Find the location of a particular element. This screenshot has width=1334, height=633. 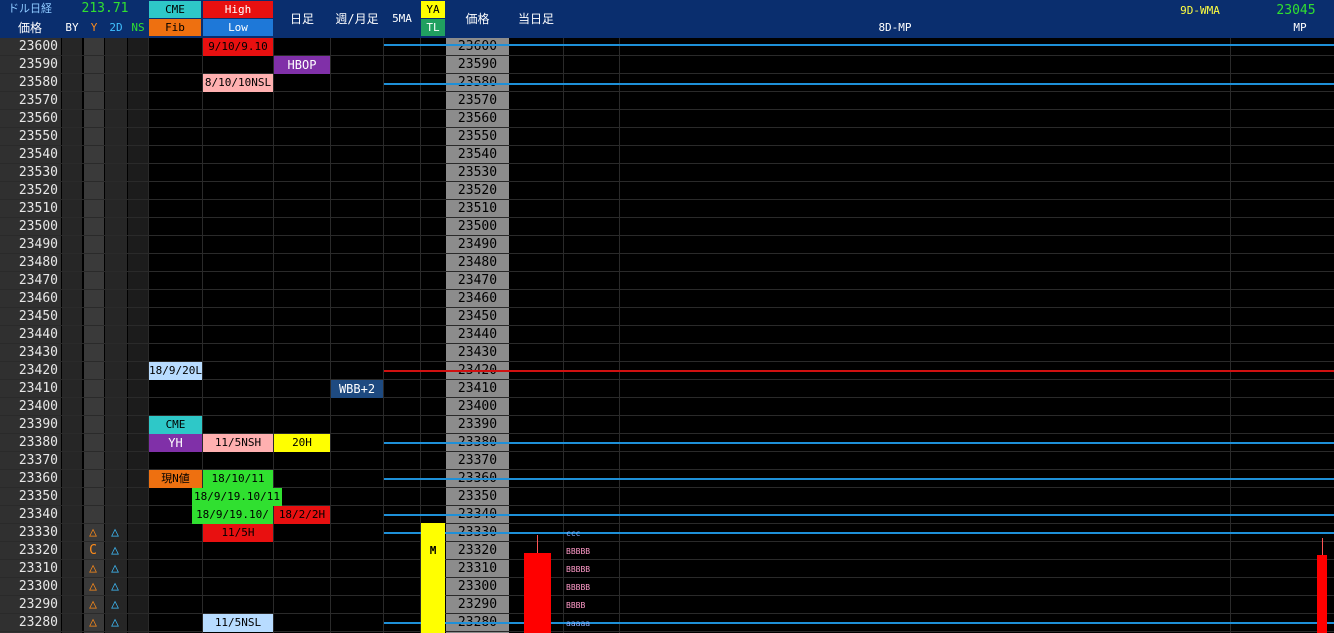

price-cell-left: 23330 is located at coordinates (38, 532).